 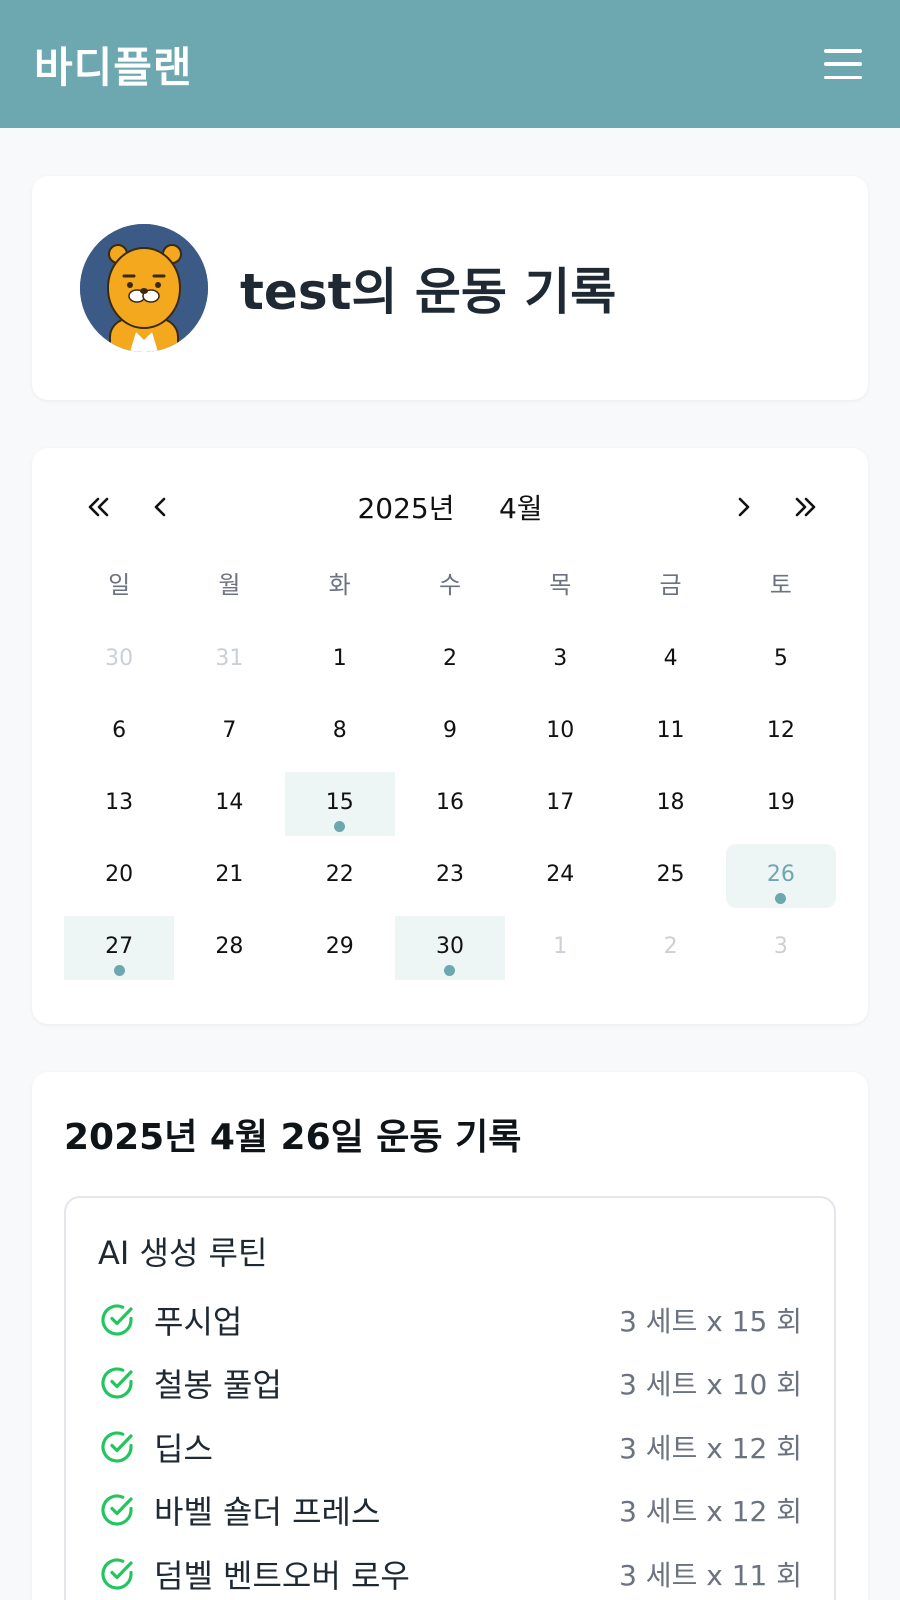 What do you see at coordinates (267, 1512) in the screenshot?
I see `exercise-name: 바벨 숄더 프레스` at bounding box center [267, 1512].